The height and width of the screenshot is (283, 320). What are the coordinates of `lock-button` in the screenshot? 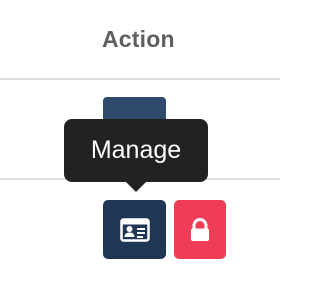 It's located at (200, 229).